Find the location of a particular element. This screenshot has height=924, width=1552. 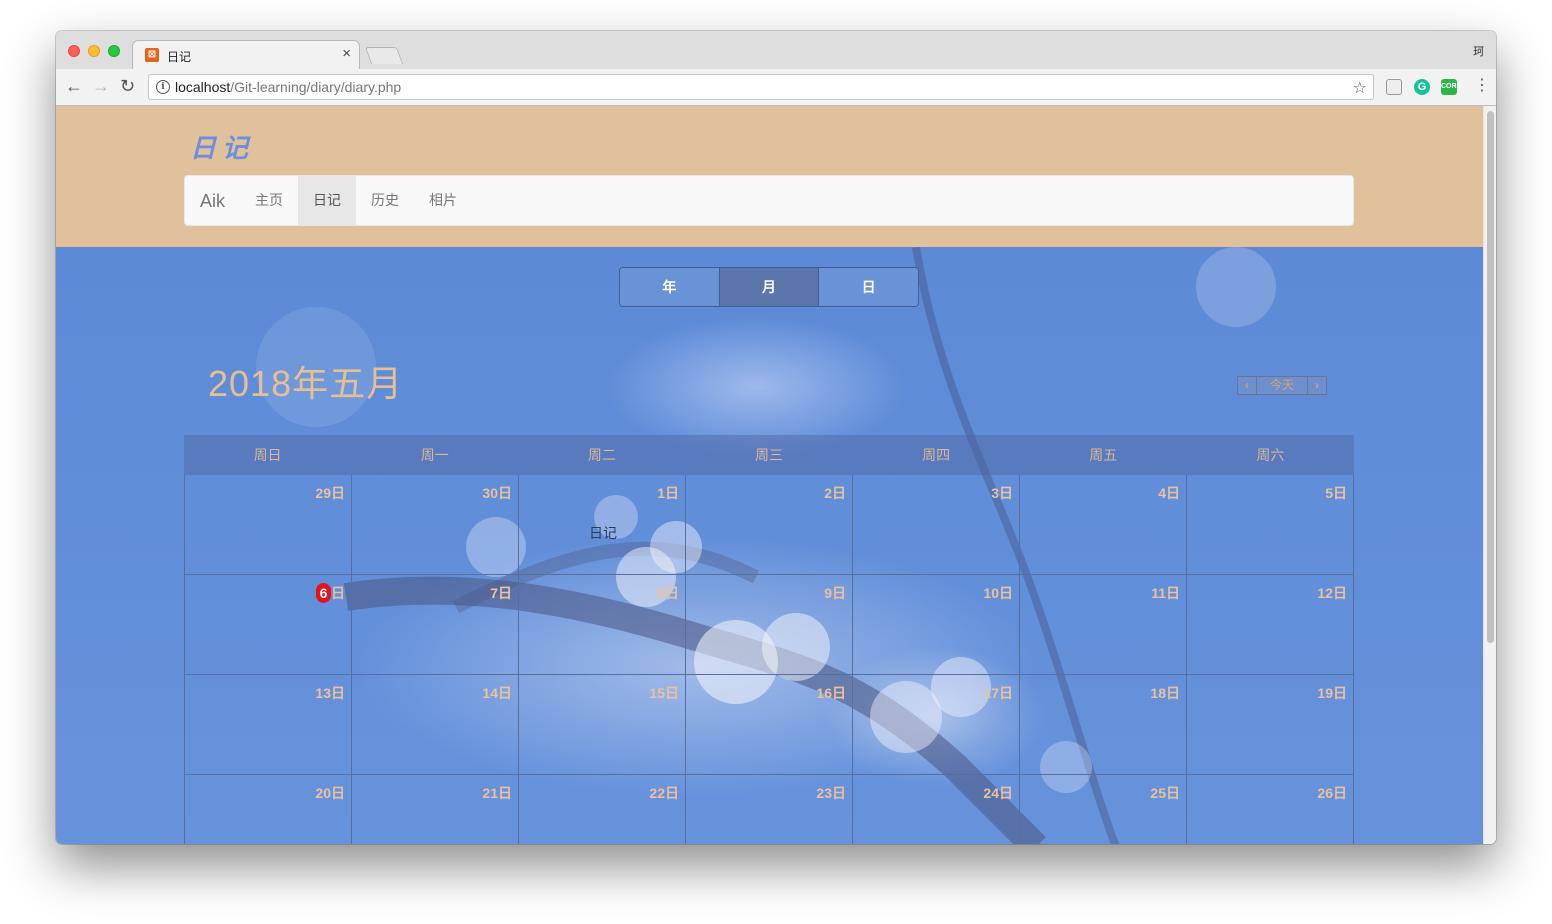

calendar-day-cell: 12日 is located at coordinates (1270, 625).